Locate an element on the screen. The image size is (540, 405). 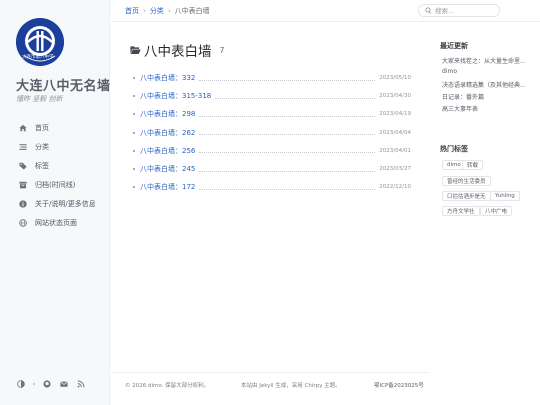
nav-item-label: 标签 is located at coordinates (42, 166).